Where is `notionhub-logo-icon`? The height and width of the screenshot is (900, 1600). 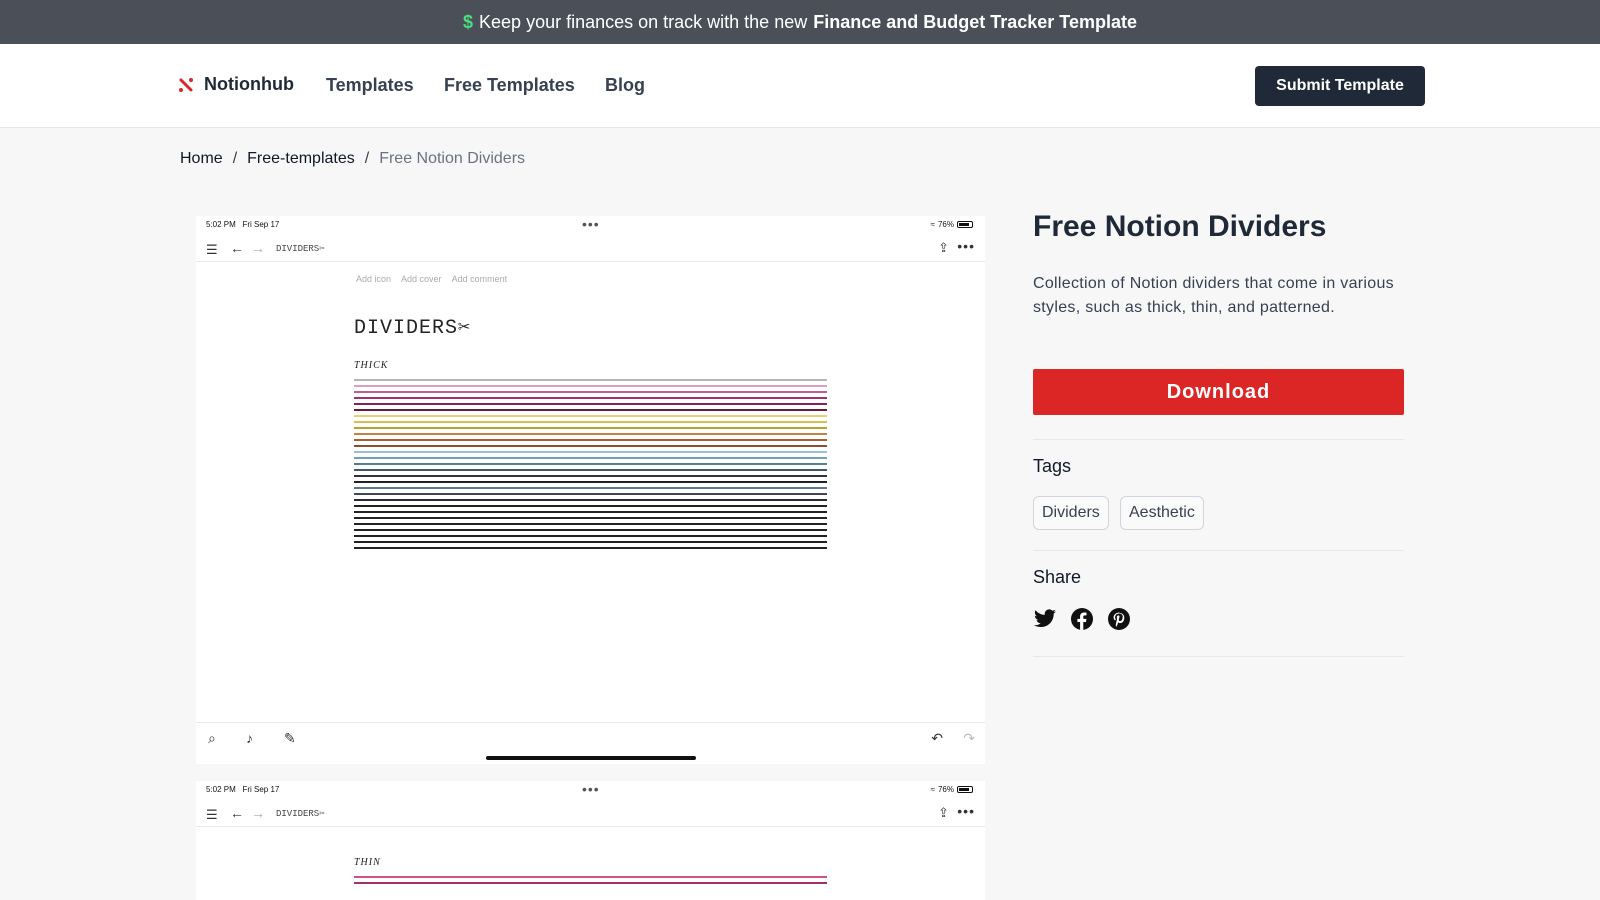 notionhub-logo-icon is located at coordinates (186, 84).